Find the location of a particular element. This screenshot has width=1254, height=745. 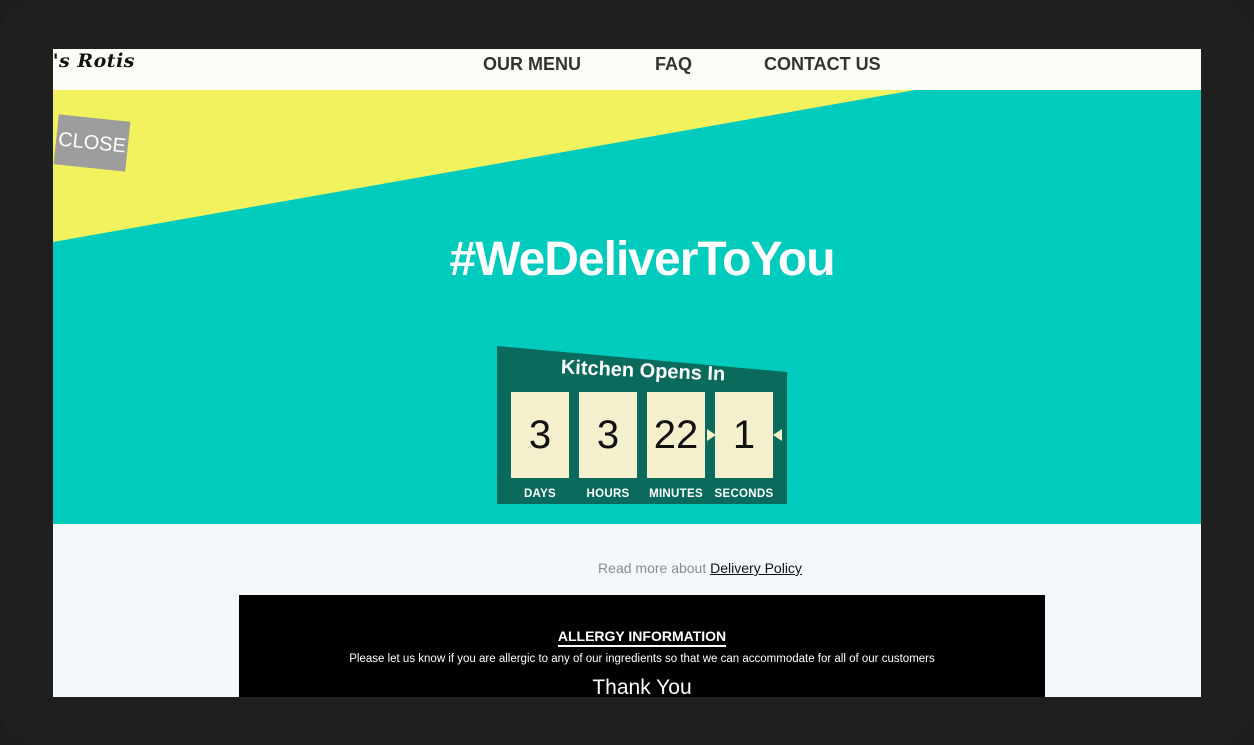

countdown-minutes-label: MINUTES is located at coordinates (676, 494).